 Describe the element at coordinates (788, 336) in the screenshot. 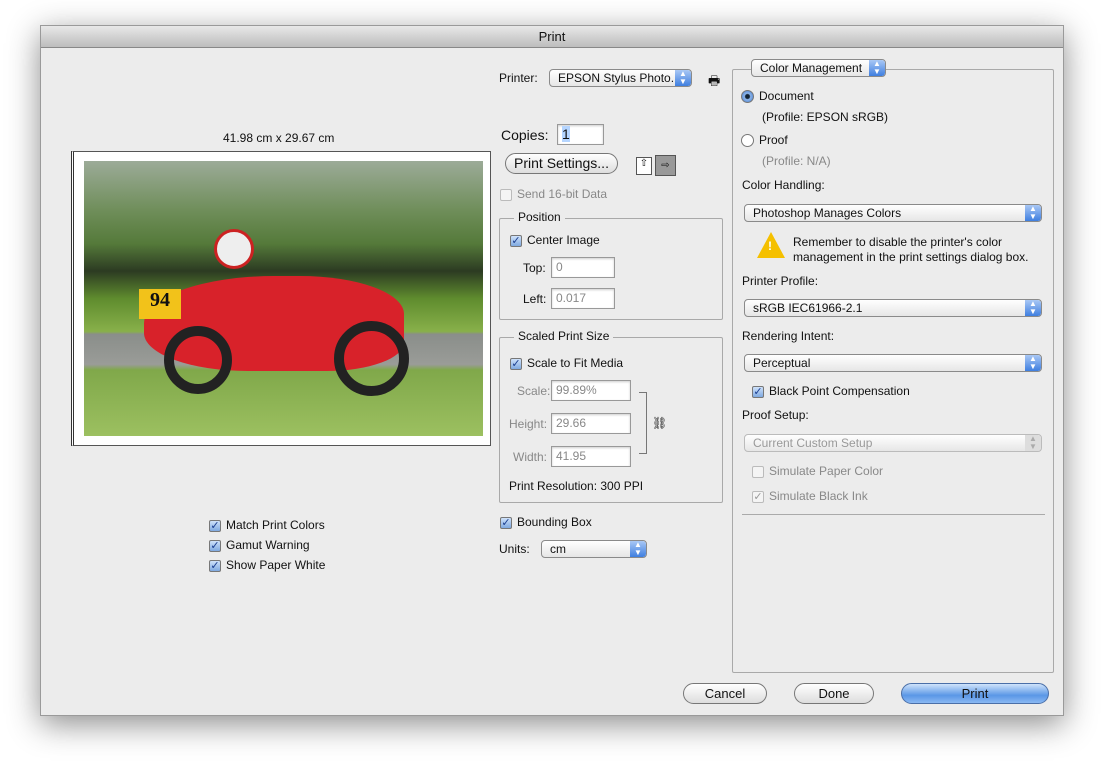

I see `rendering-intent-label: Rendering Intent:` at that location.